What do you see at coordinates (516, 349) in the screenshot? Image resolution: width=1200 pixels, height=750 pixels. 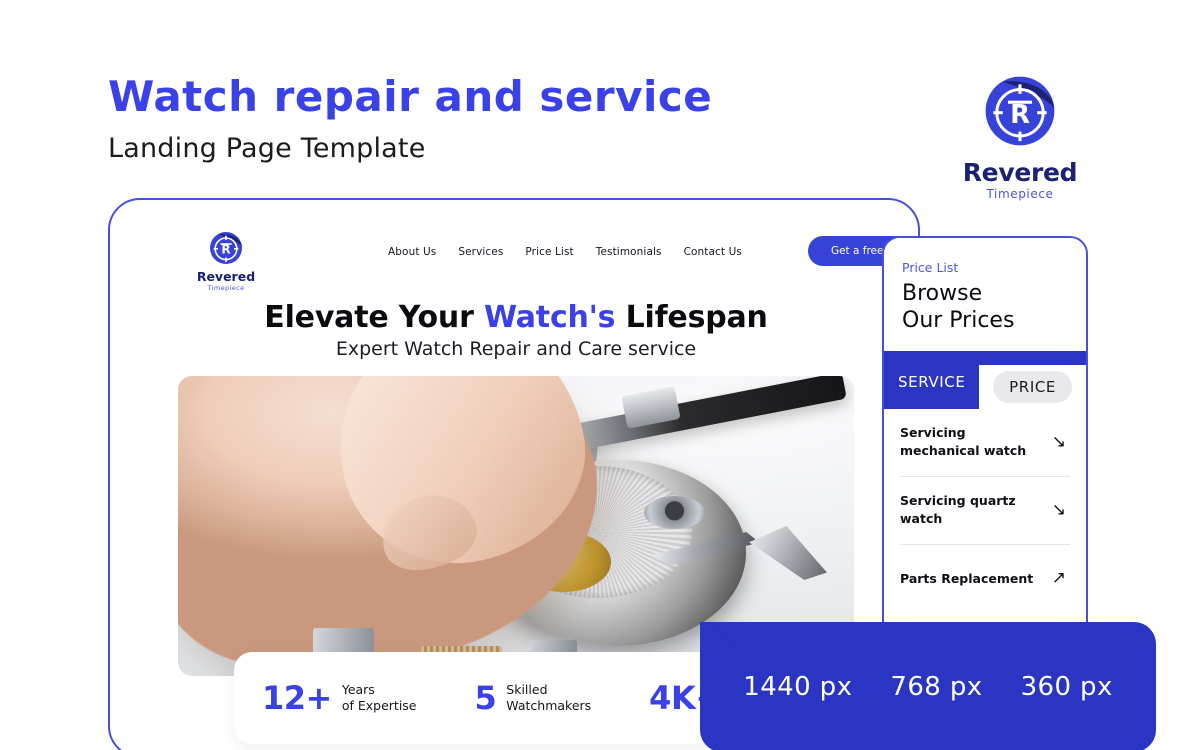 I see `hero-subheading: Expert Watch Repair and Care service` at bounding box center [516, 349].